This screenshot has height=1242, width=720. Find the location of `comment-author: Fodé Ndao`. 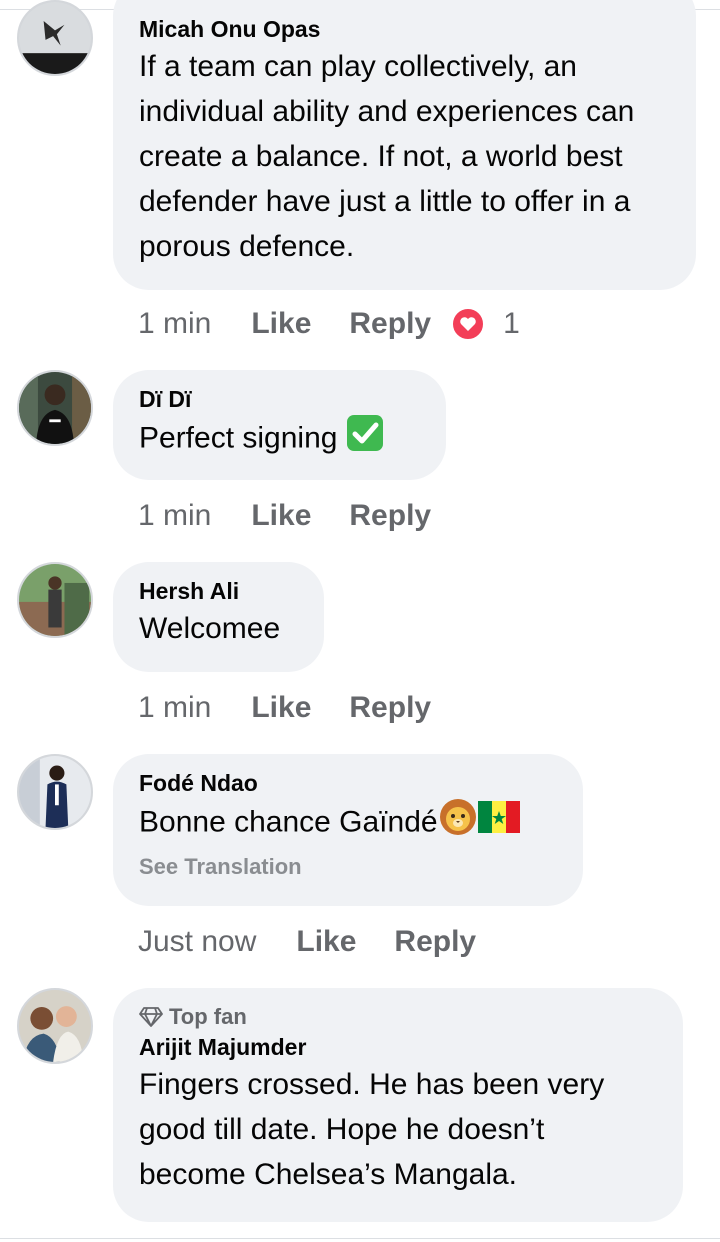

comment-author: Fodé Ndao is located at coordinates (348, 783).